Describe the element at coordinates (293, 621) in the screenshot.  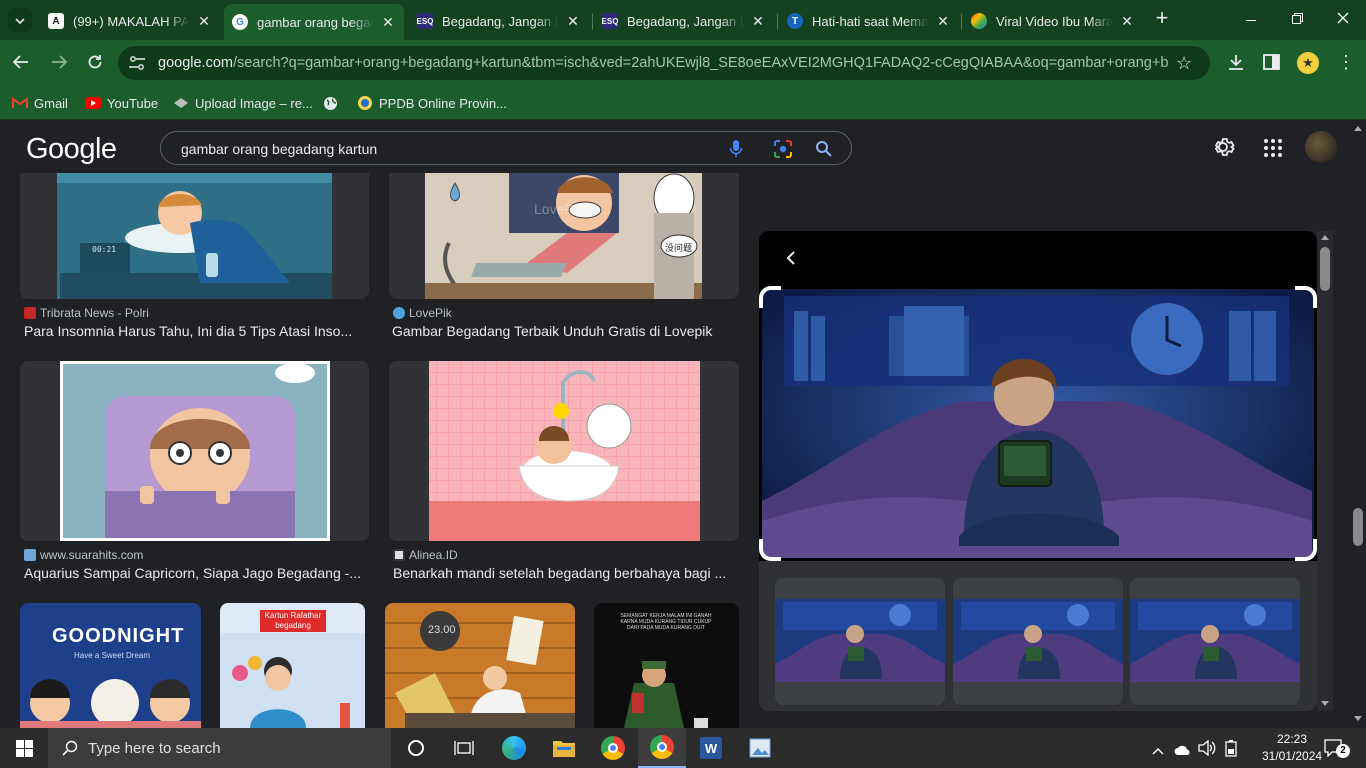
I see `rafathar-label: Kartun Rafathar begadang` at that location.